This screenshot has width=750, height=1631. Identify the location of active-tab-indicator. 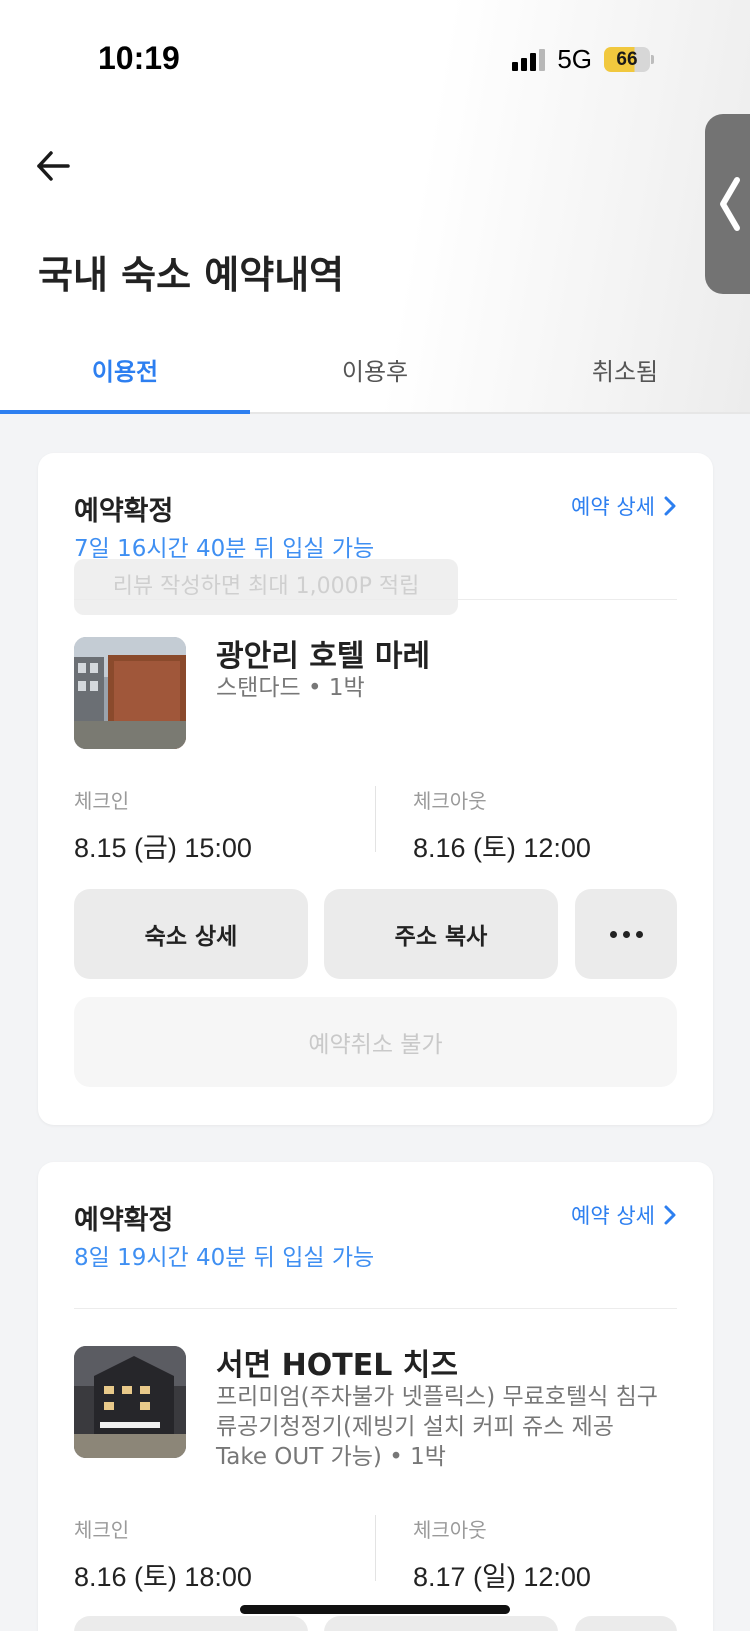
(125, 412).